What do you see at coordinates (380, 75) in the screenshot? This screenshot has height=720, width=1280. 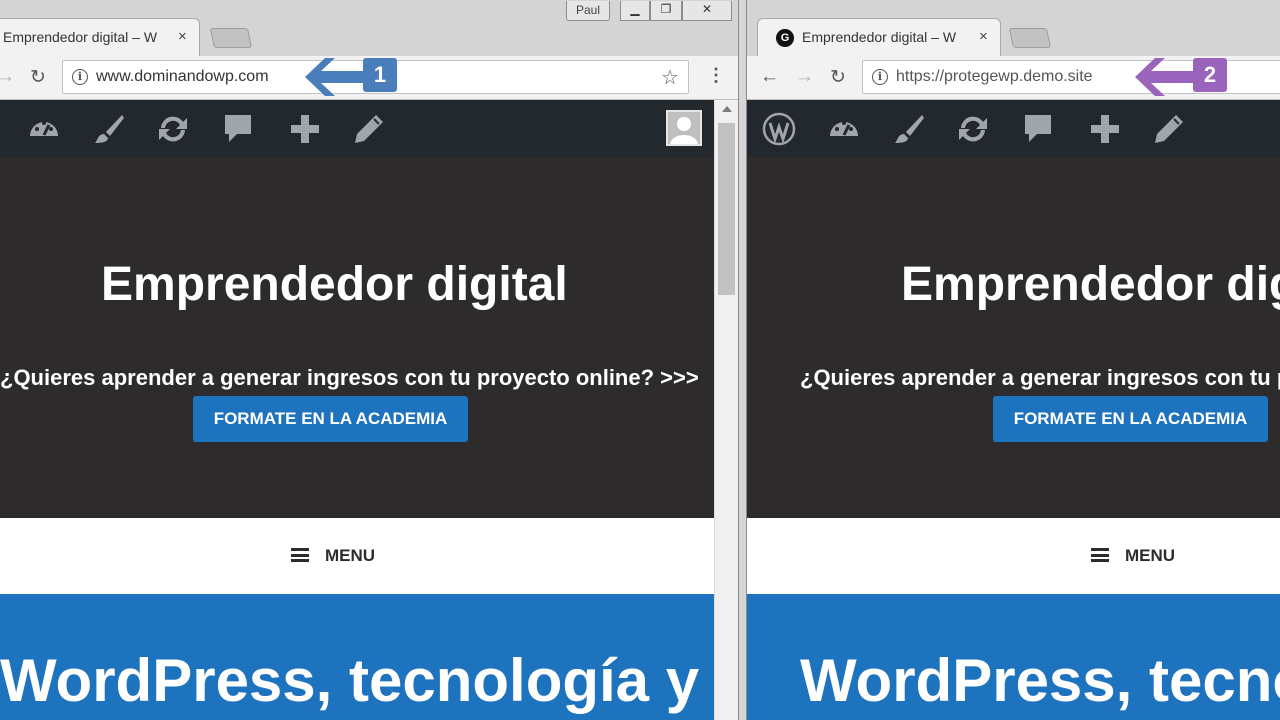 I see `callout-number: 1` at bounding box center [380, 75].